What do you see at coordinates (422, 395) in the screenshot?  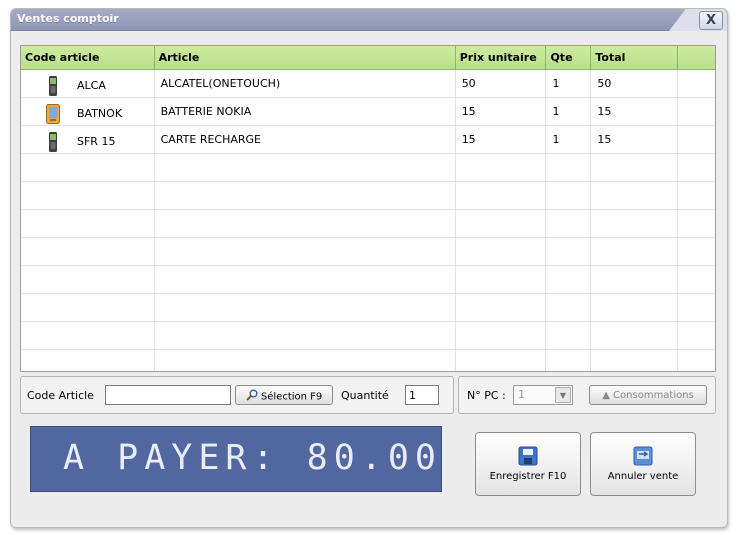 I see `quantite-input` at bounding box center [422, 395].